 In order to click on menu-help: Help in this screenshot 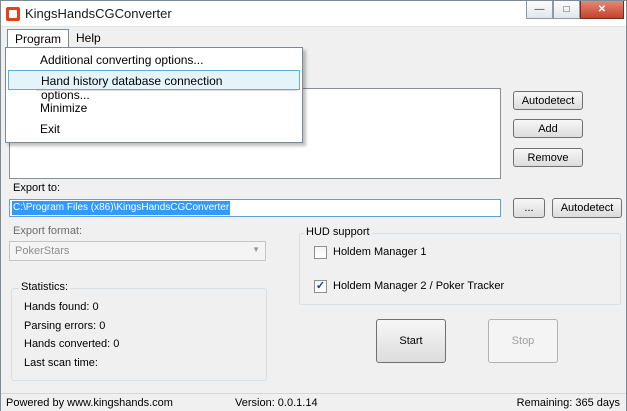, I will do `click(88, 38)`.